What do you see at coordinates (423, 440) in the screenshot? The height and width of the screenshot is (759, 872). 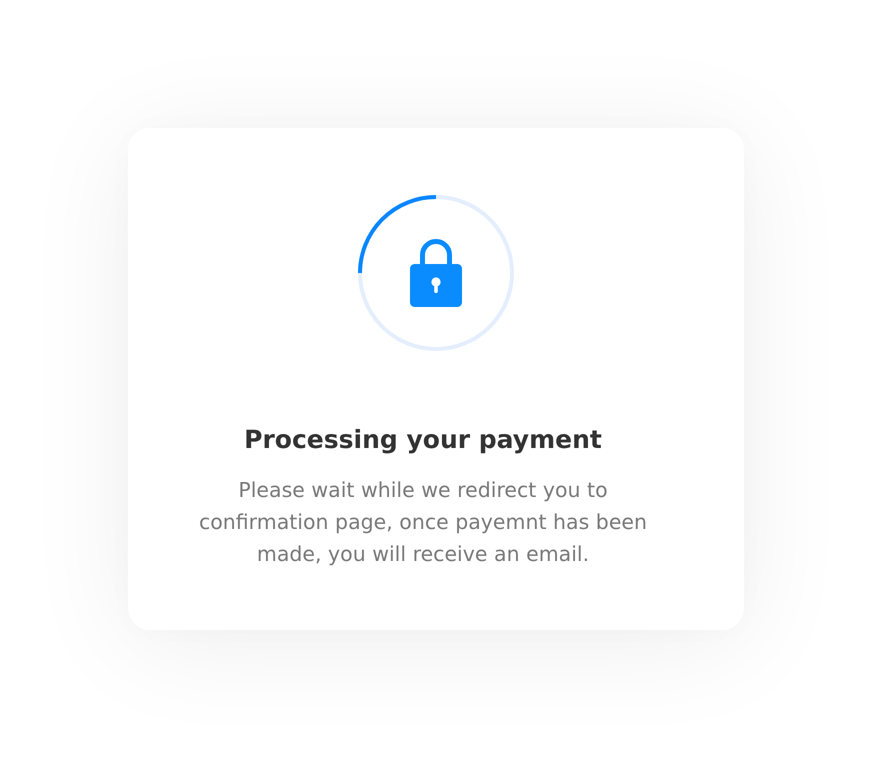 I see `dialog-title: Processing your payment` at bounding box center [423, 440].